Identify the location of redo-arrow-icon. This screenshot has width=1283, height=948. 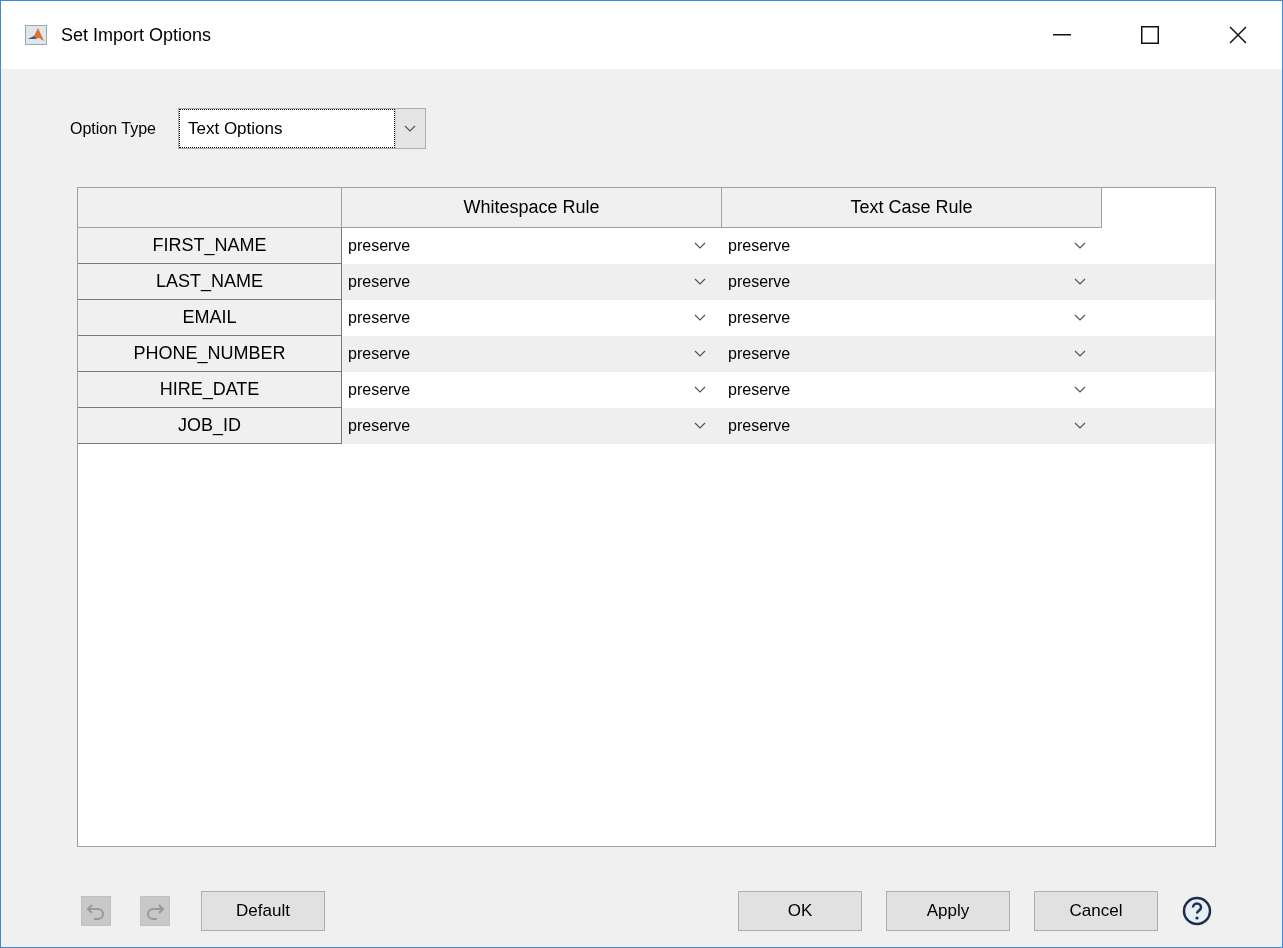
(155, 911).